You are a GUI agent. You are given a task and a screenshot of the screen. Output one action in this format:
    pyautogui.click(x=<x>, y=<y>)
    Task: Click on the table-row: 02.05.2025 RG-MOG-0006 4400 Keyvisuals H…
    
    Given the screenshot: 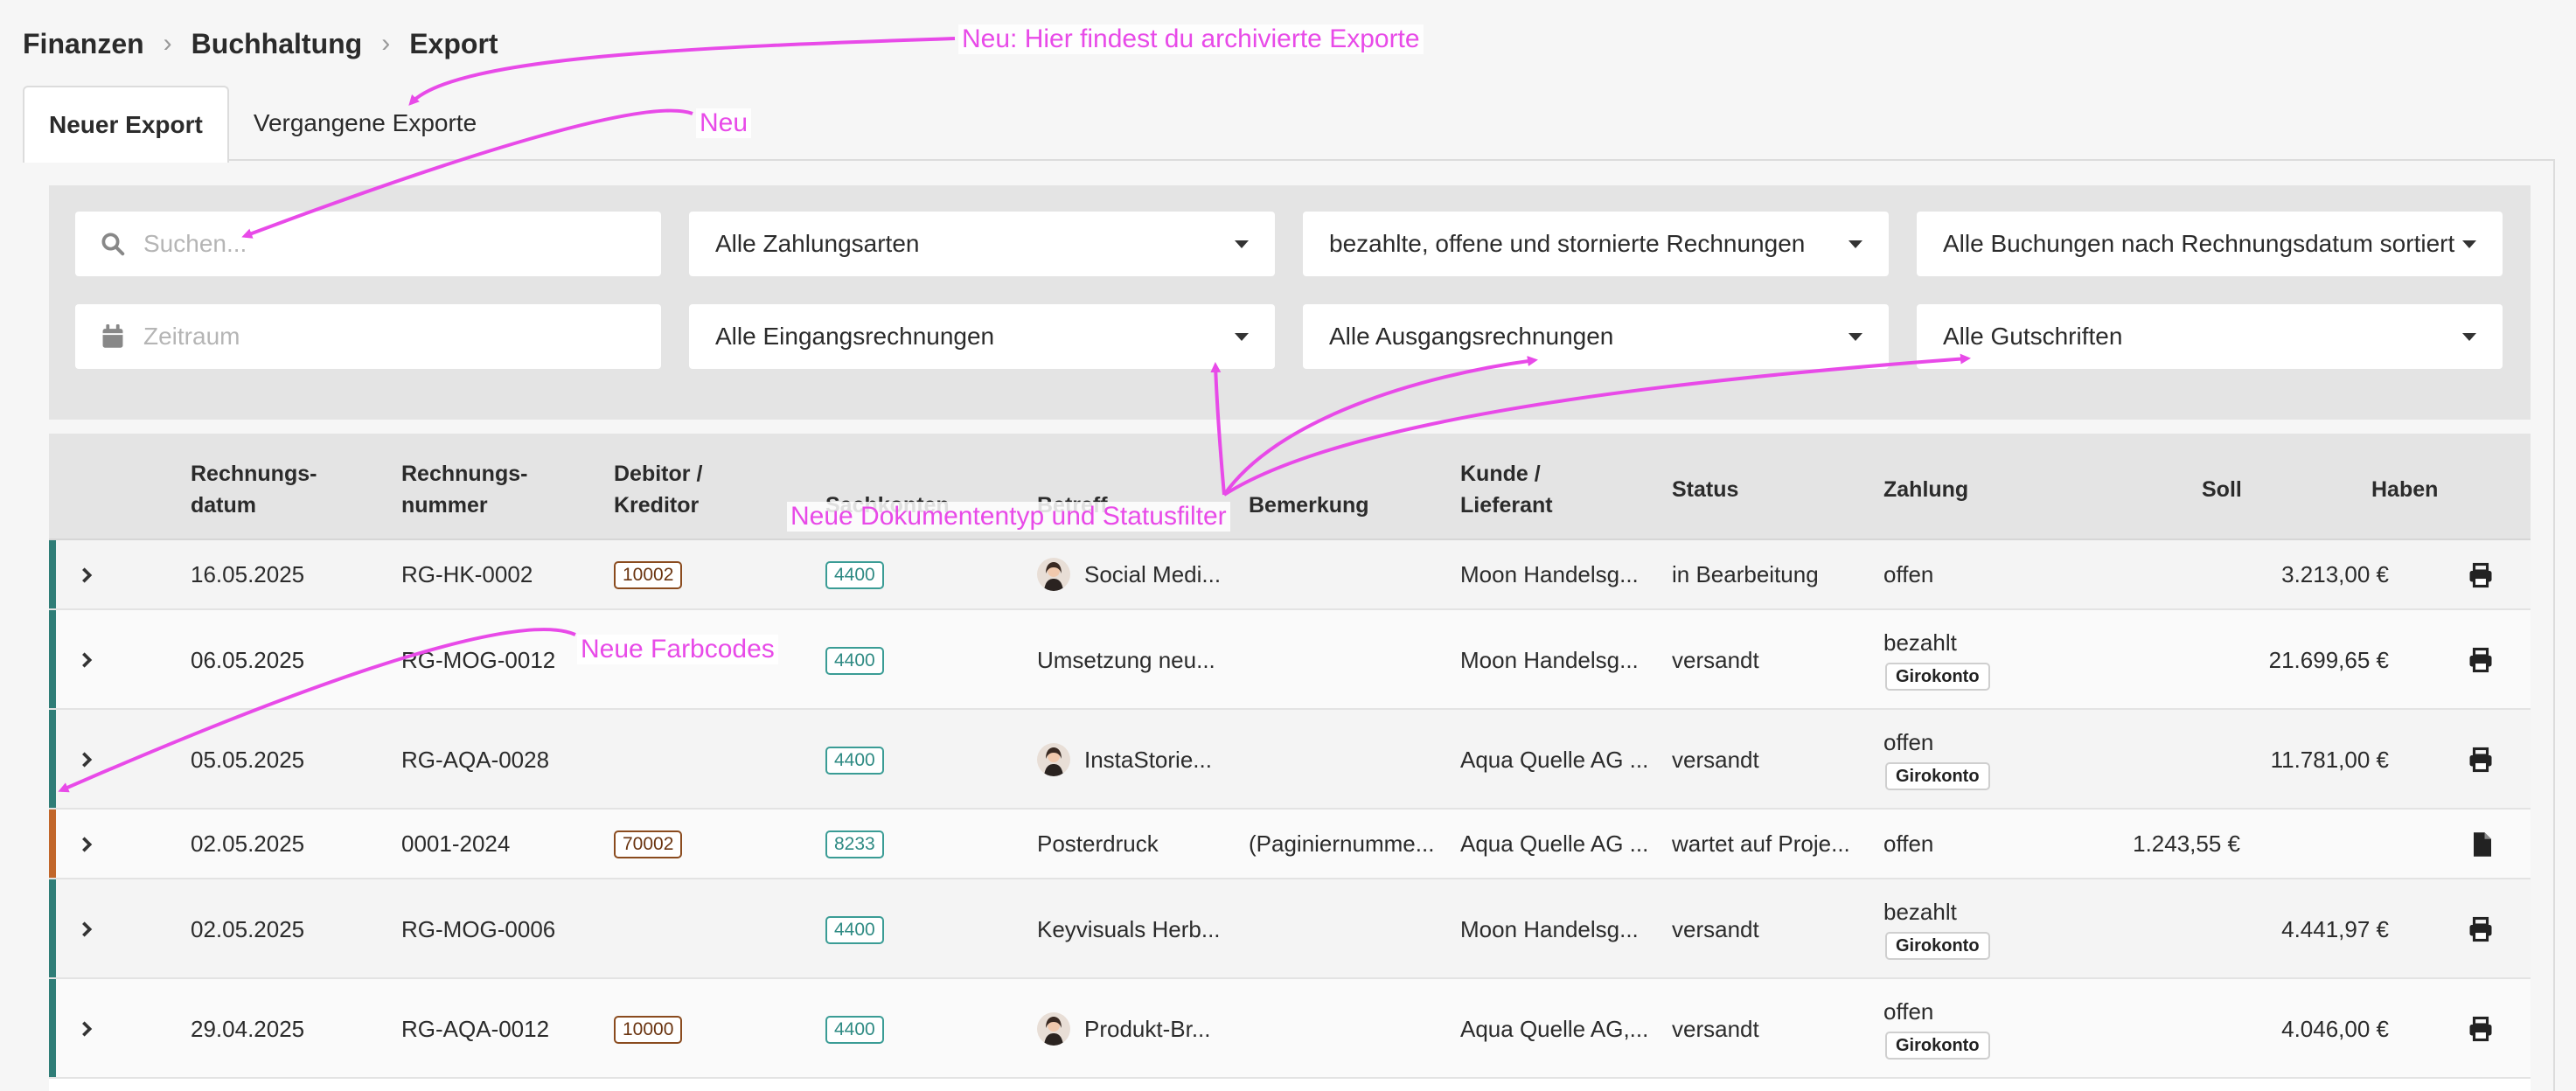 What is the action you would take?
    pyautogui.click(x=1290, y=929)
    